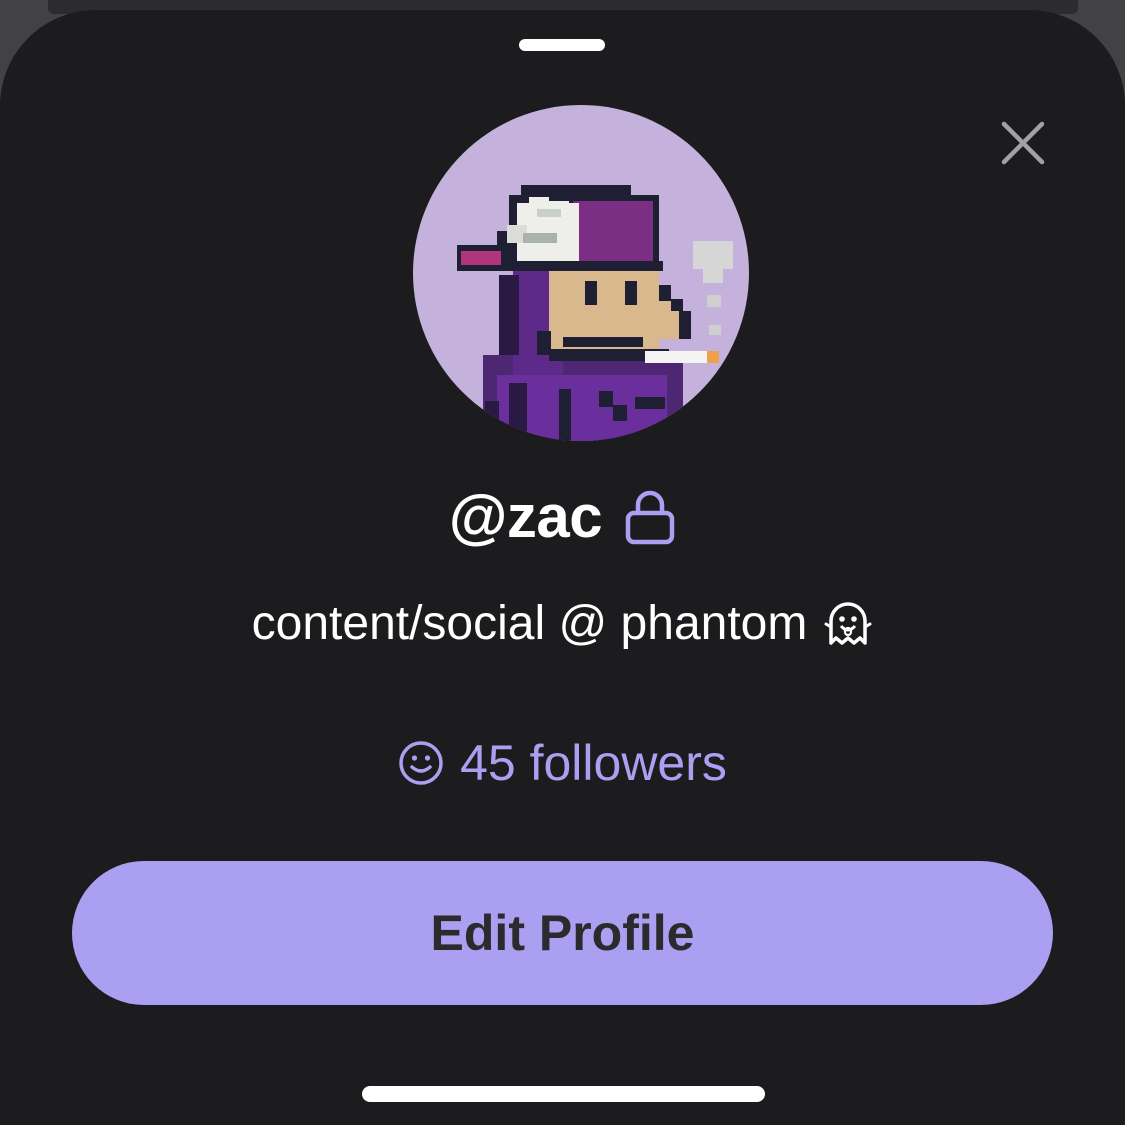  Describe the element at coordinates (525, 516) in the screenshot. I see `username: @zac` at that location.